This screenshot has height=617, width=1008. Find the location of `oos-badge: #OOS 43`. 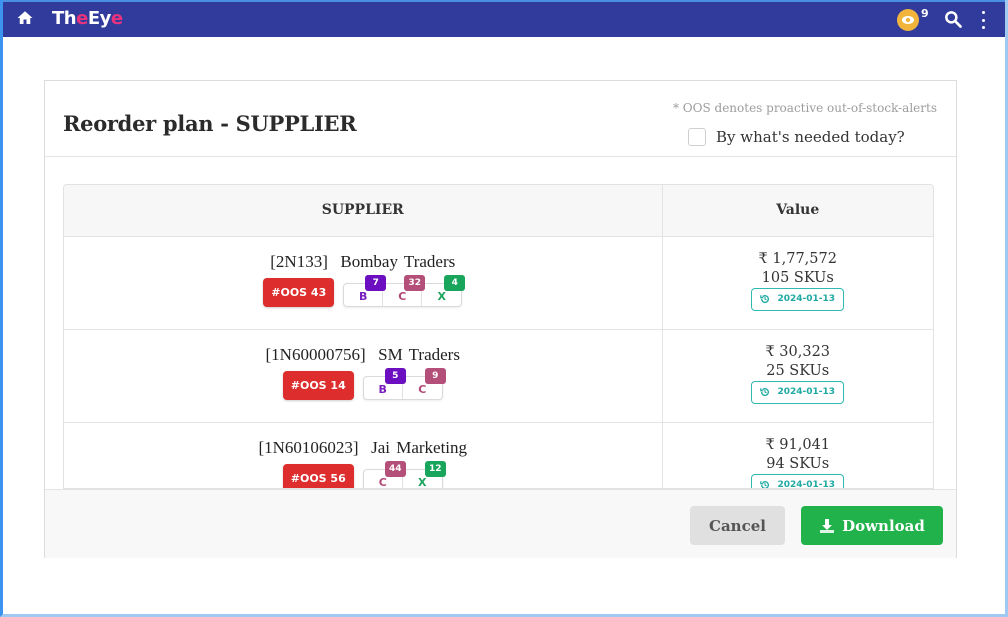

oos-badge: #OOS 43 is located at coordinates (299, 292).